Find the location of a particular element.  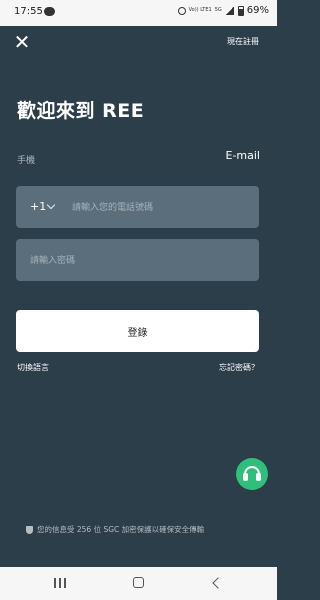

tab-email: E-mail is located at coordinates (243, 155).